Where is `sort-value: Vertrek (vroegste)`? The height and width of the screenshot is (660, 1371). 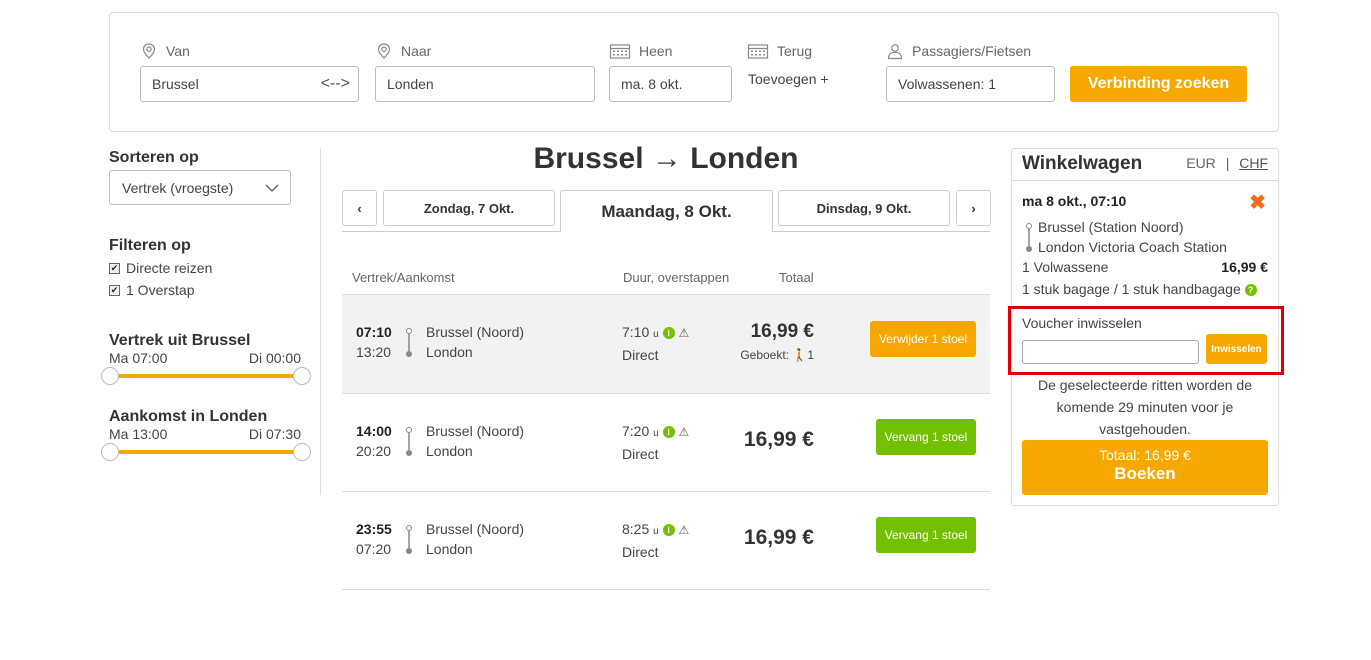
sort-value: Vertrek (vroegste) is located at coordinates (178, 187).